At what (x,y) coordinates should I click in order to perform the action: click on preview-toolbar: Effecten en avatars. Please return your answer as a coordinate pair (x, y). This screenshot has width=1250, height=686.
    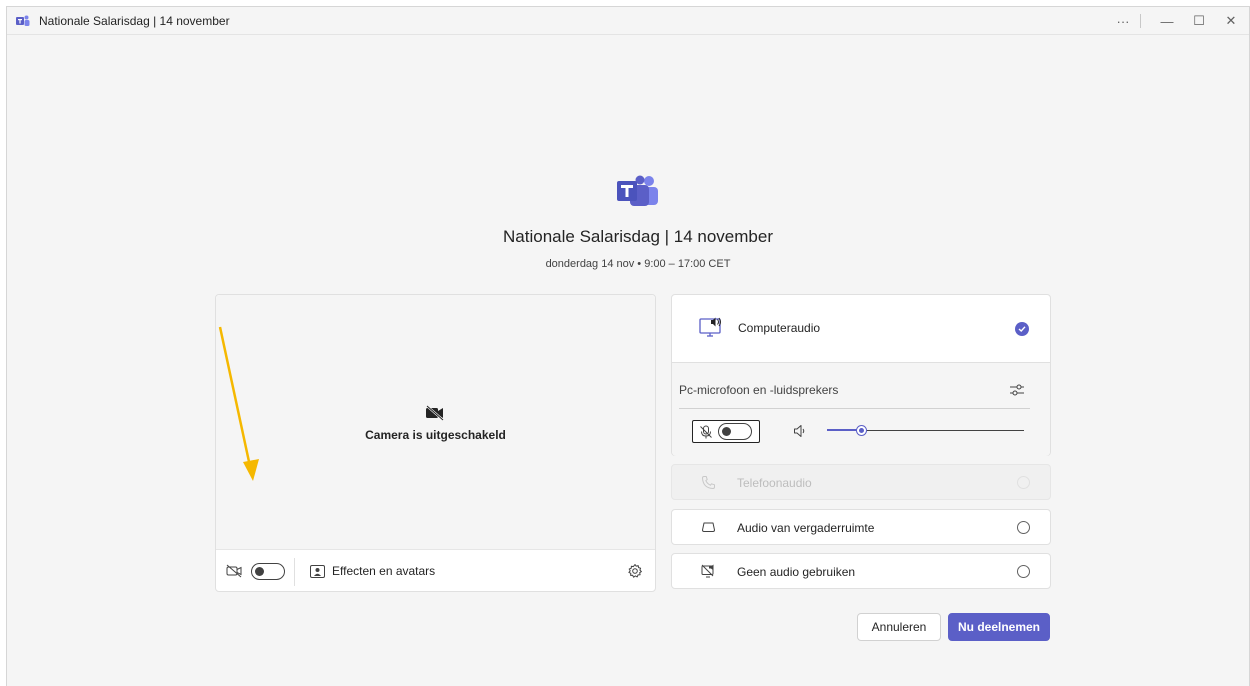
    Looking at the image, I should click on (435, 570).